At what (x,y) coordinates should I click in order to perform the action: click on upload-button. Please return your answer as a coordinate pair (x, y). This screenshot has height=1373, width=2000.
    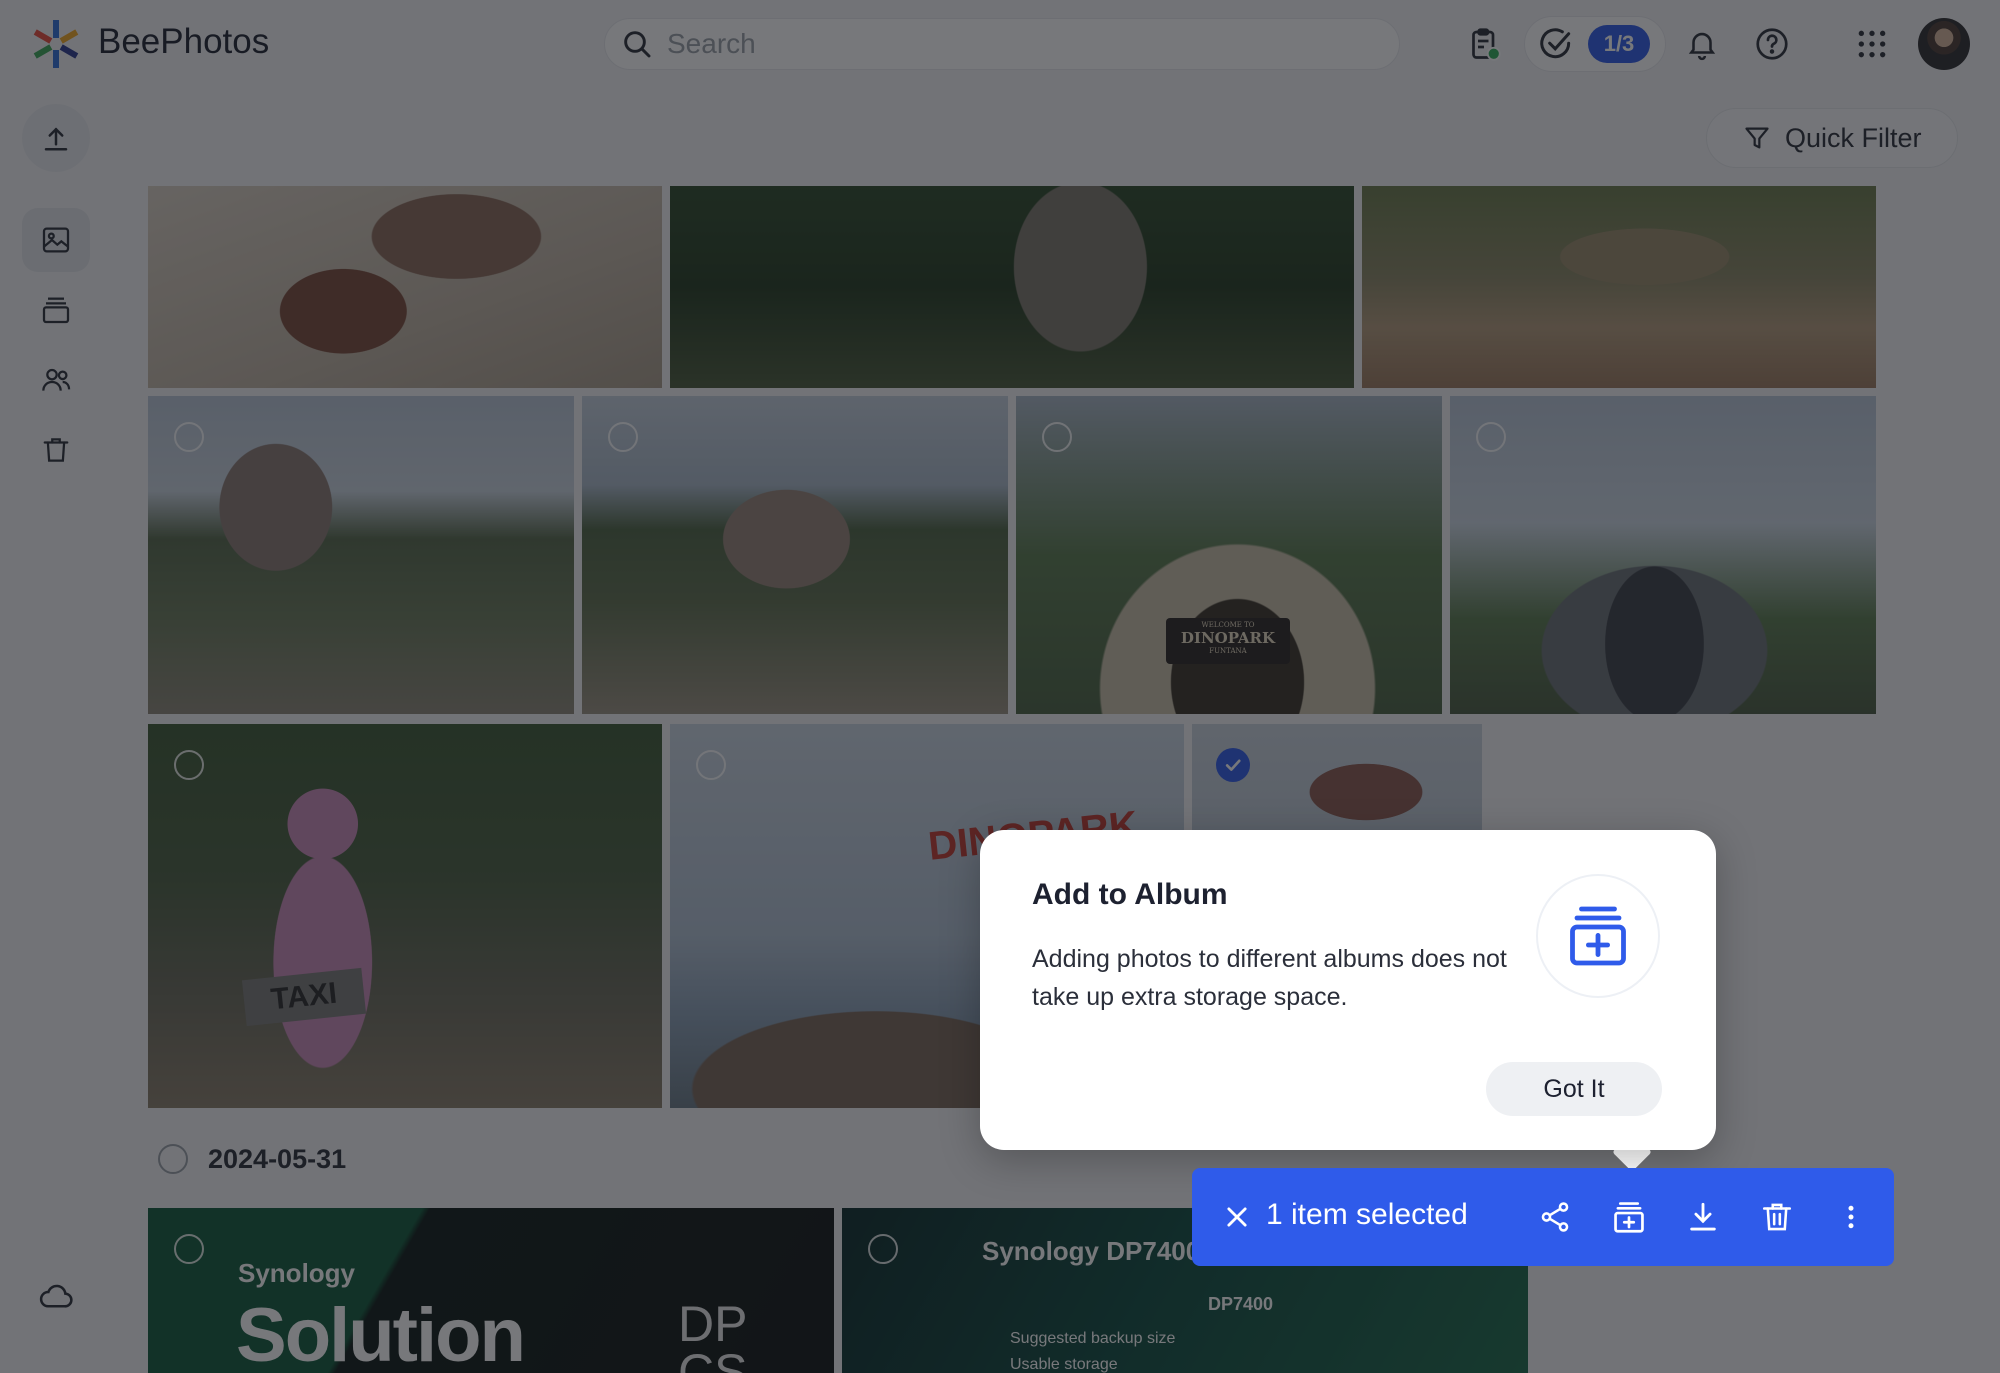
    Looking at the image, I should click on (56, 138).